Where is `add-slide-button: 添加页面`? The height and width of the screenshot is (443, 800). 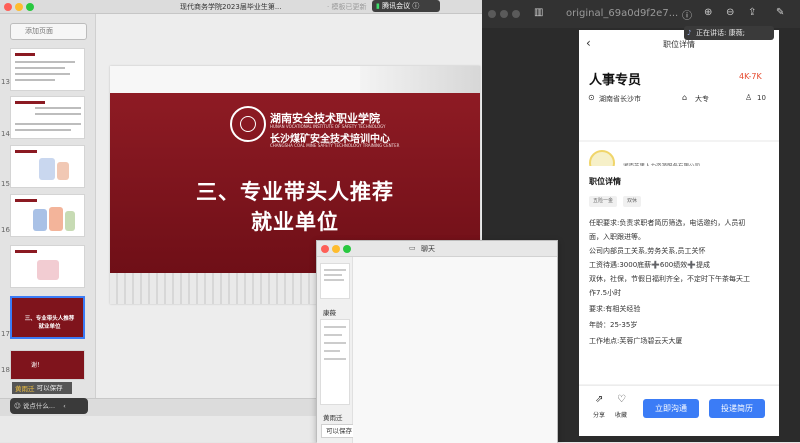
add-slide-button: 添加页面 is located at coordinates (48, 31).